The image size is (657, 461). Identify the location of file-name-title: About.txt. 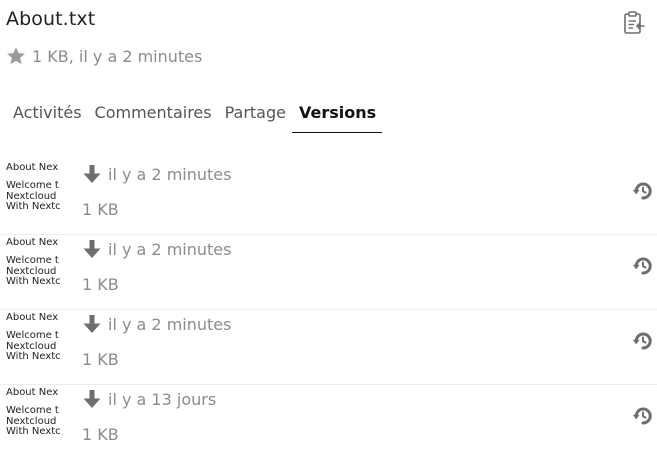
(51, 19).